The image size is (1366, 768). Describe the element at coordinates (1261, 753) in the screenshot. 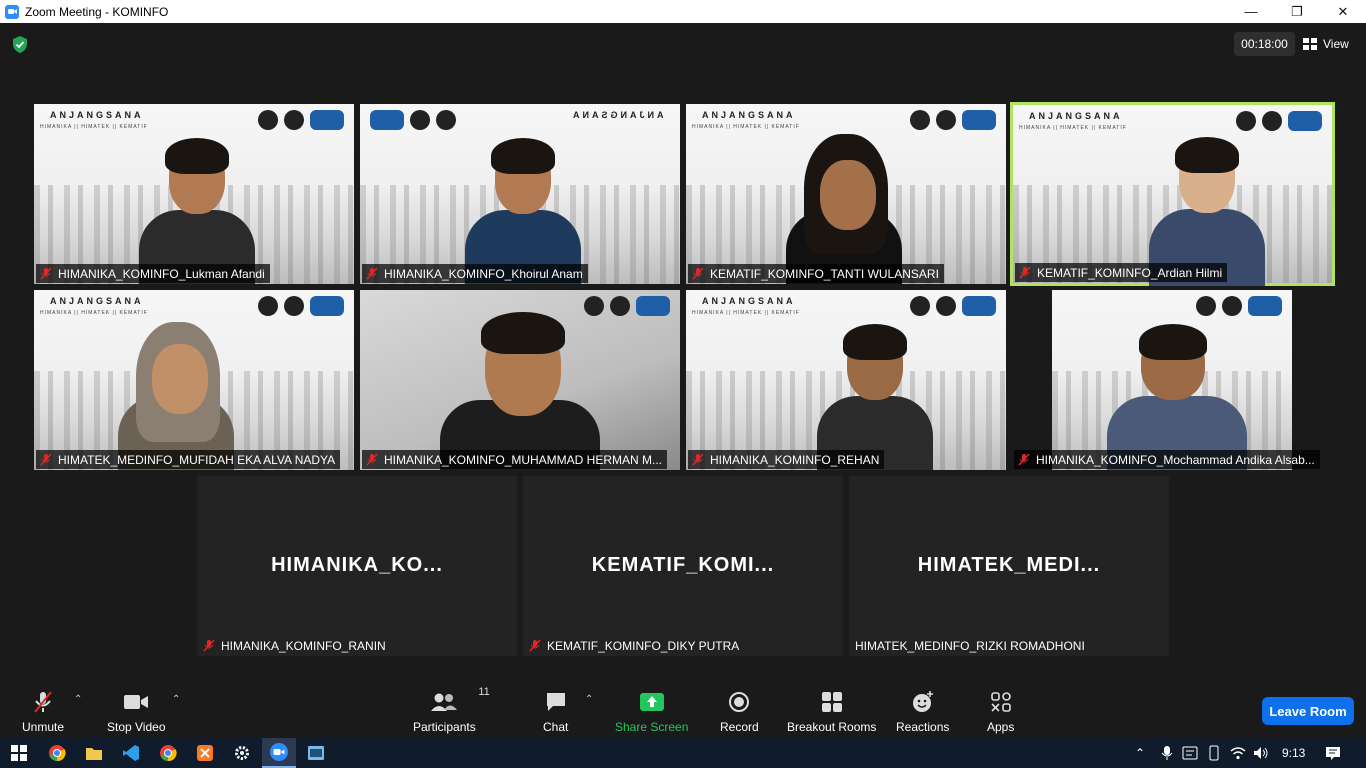

I see `speaker-icon` at that location.